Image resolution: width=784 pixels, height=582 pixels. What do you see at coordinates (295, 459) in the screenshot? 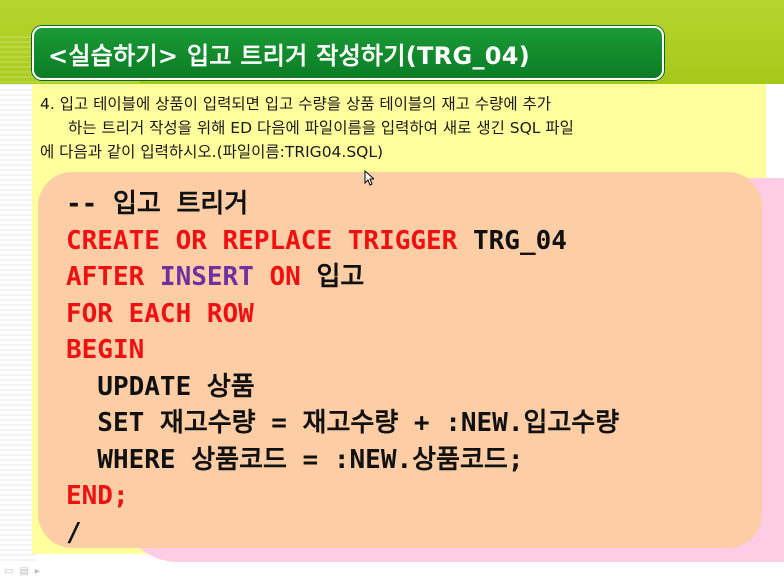
I see `code-line-where: WHERE 상품코드 = :NEW.상품코드;` at bounding box center [295, 459].